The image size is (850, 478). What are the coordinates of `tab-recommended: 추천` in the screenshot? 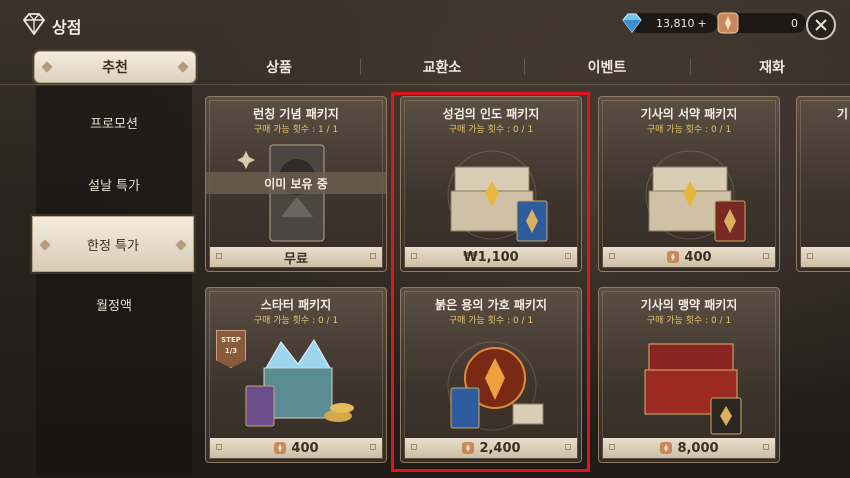 It's located at (115, 67).